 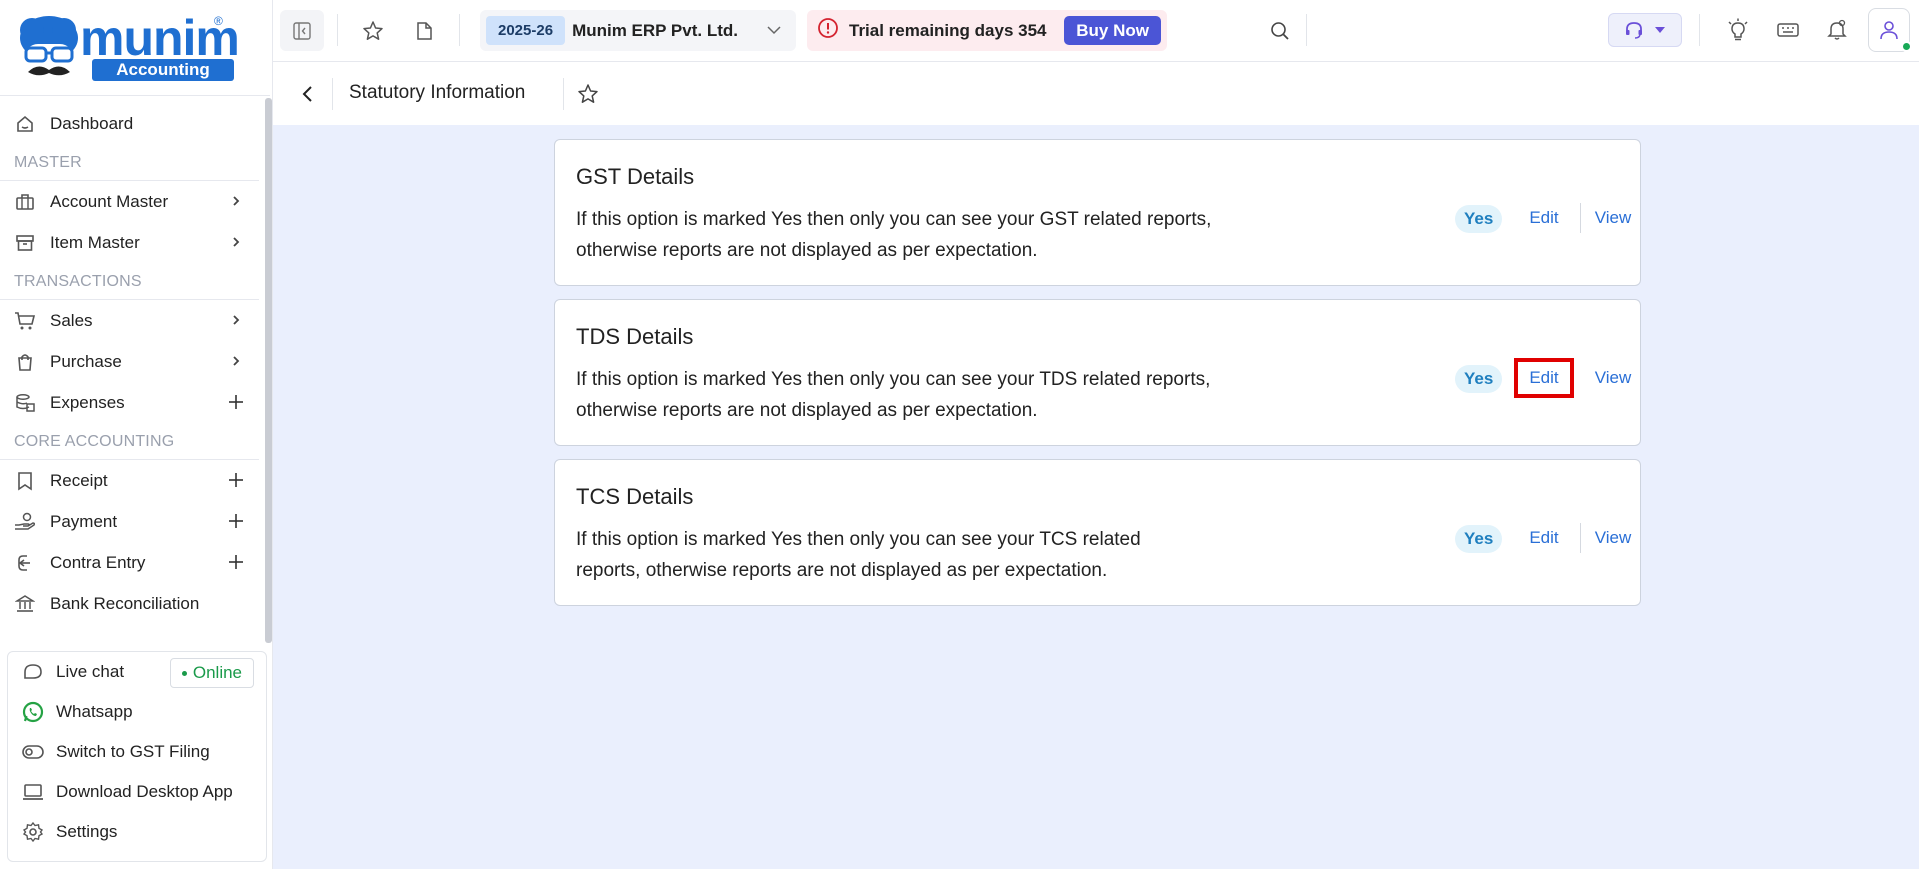 I want to click on section-title-transactions: TRANSACTIONS, so click(x=129, y=281).